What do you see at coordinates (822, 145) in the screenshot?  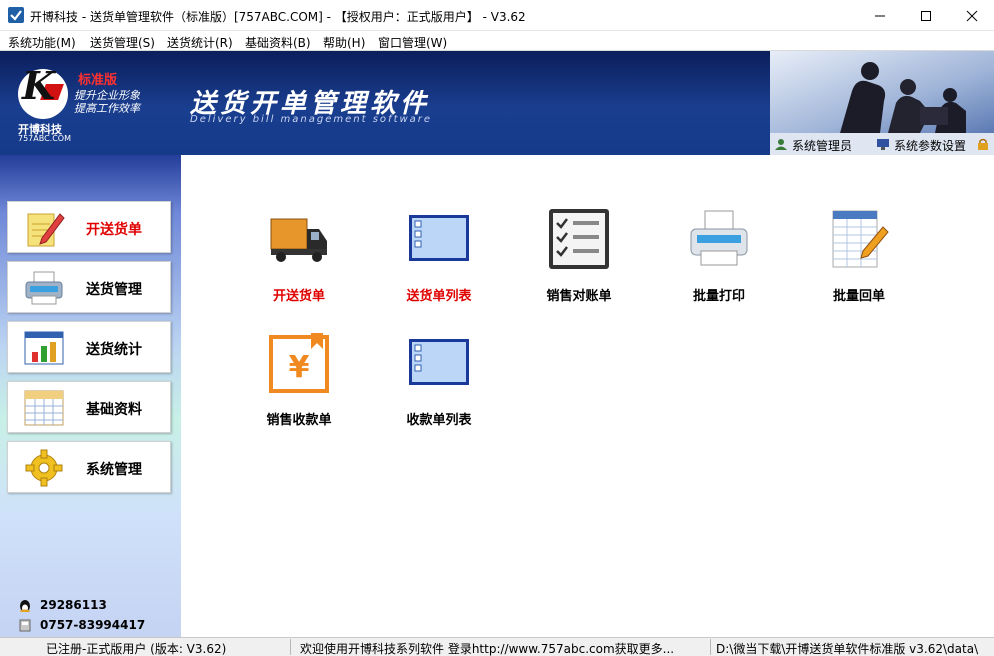 I see `admin-user-link: 系统管理员` at bounding box center [822, 145].